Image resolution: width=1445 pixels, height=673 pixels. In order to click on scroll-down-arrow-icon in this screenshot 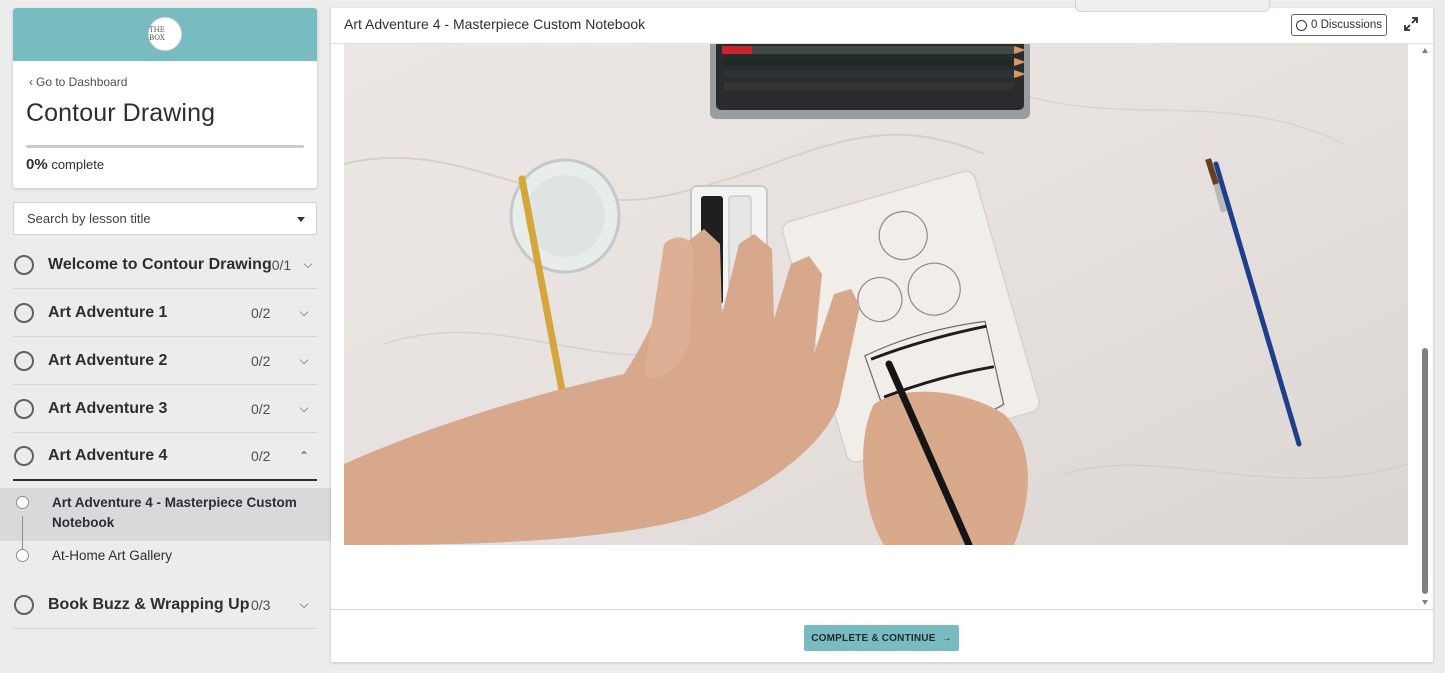, I will do `click(1425, 602)`.